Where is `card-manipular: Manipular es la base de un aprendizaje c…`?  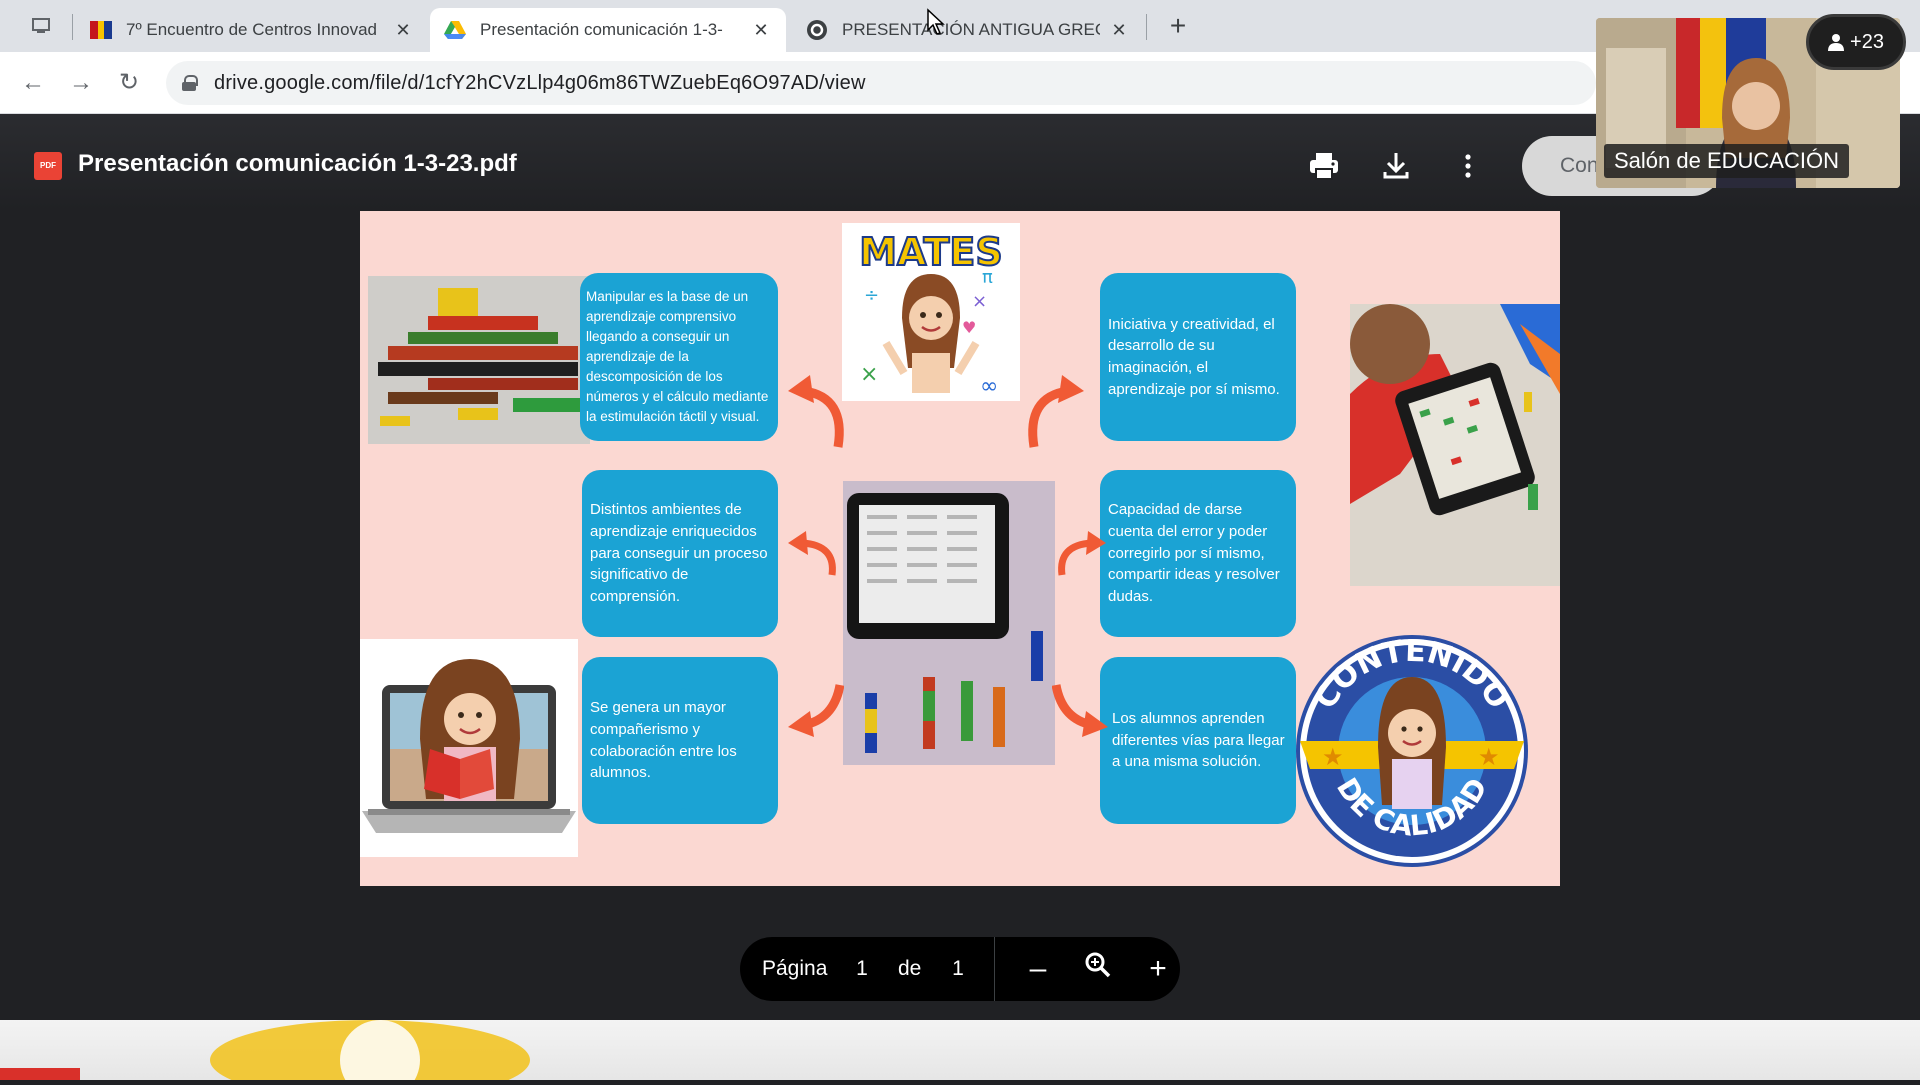 card-manipular: Manipular es la base de un aprendizaje c… is located at coordinates (679, 357).